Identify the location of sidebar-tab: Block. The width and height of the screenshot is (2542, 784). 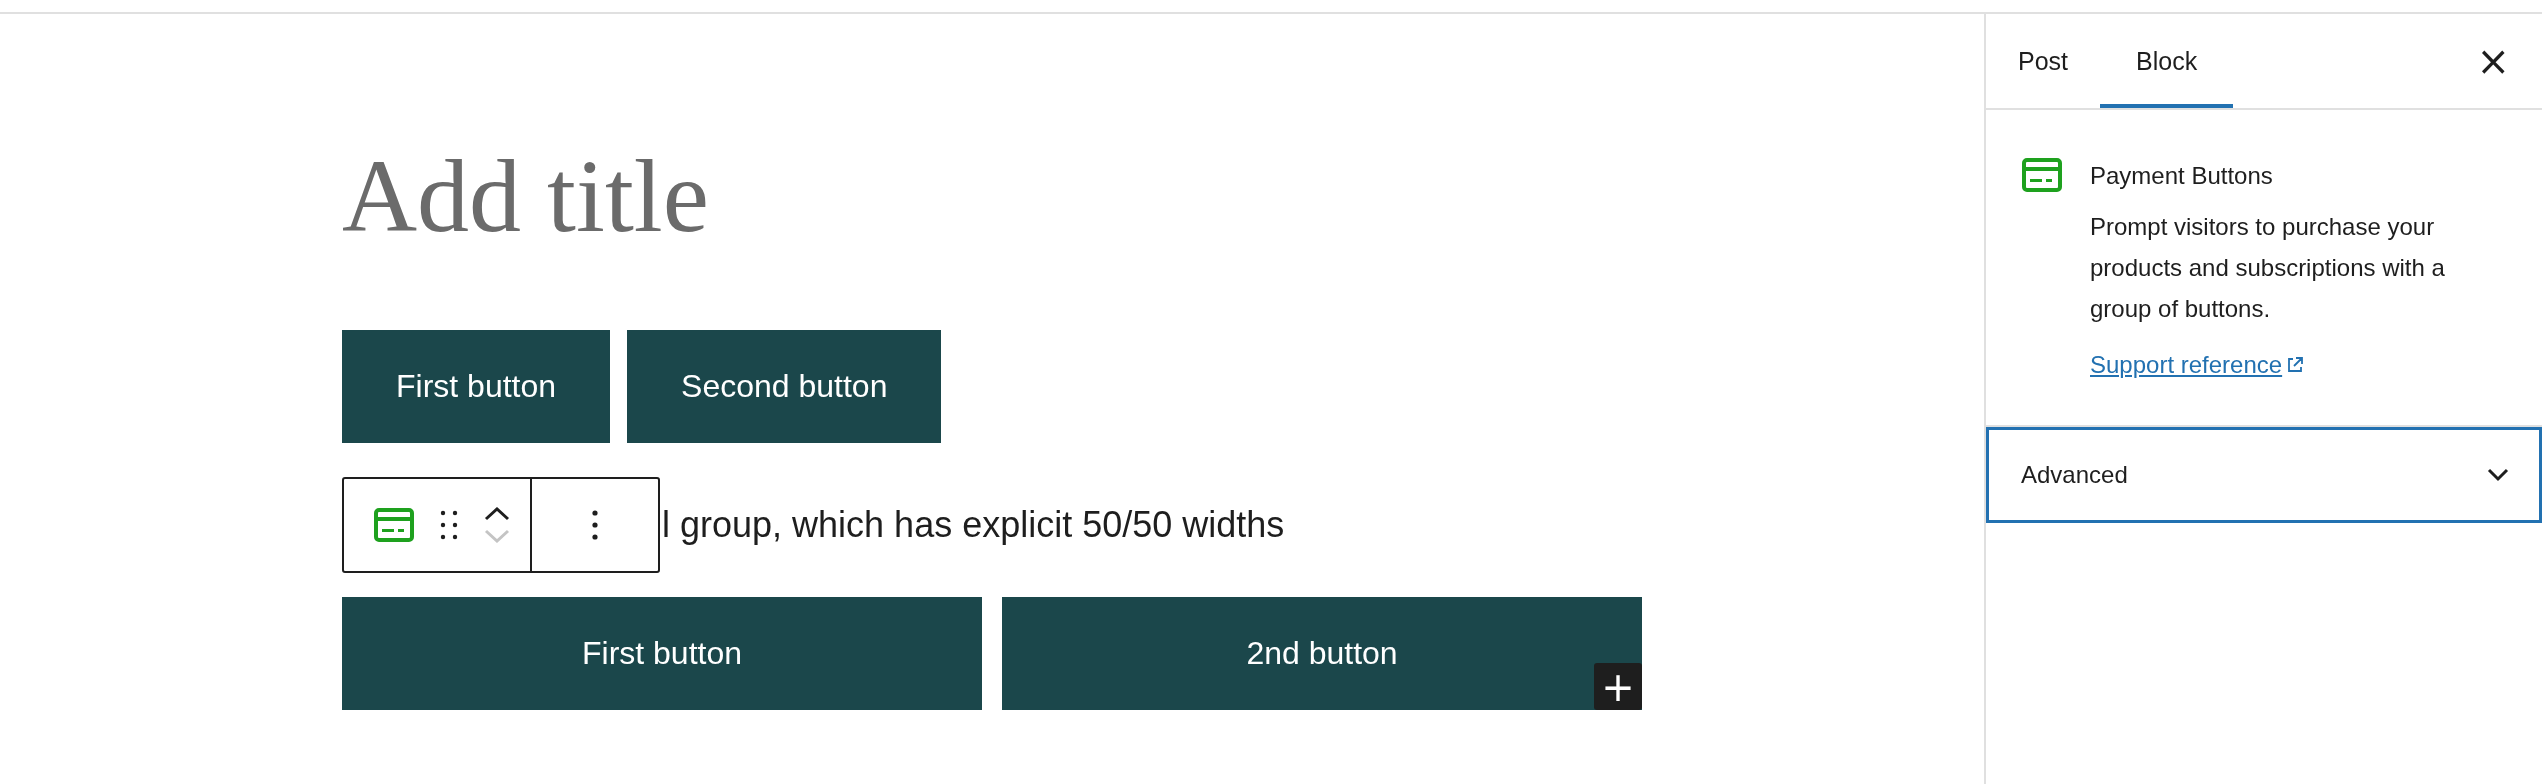
(2167, 61).